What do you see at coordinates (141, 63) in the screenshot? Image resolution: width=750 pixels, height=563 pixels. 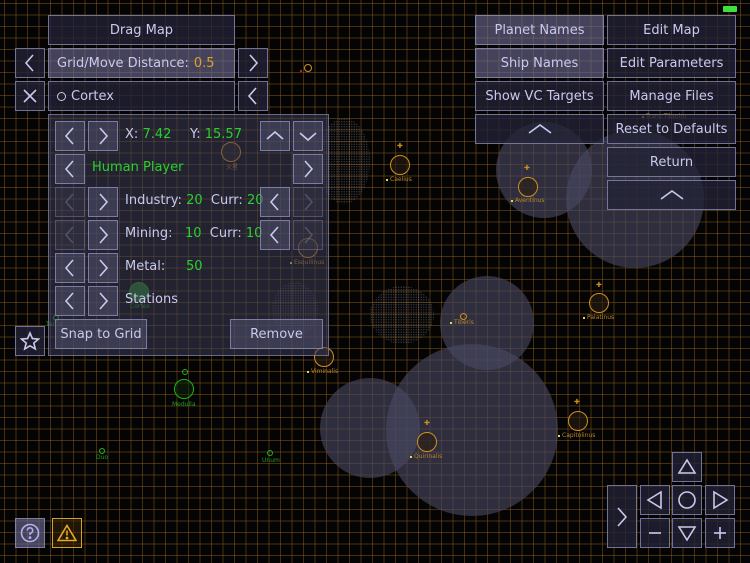 I see `grid-distance-display: Grid/Move Distance: 0.5` at bounding box center [141, 63].